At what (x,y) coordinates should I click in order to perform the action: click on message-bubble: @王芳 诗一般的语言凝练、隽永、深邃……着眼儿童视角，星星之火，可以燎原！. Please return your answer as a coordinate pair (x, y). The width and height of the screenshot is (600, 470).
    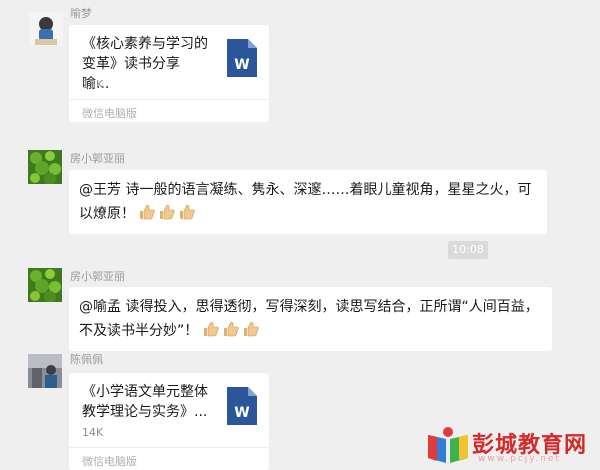
    Looking at the image, I should click on (308, 202).